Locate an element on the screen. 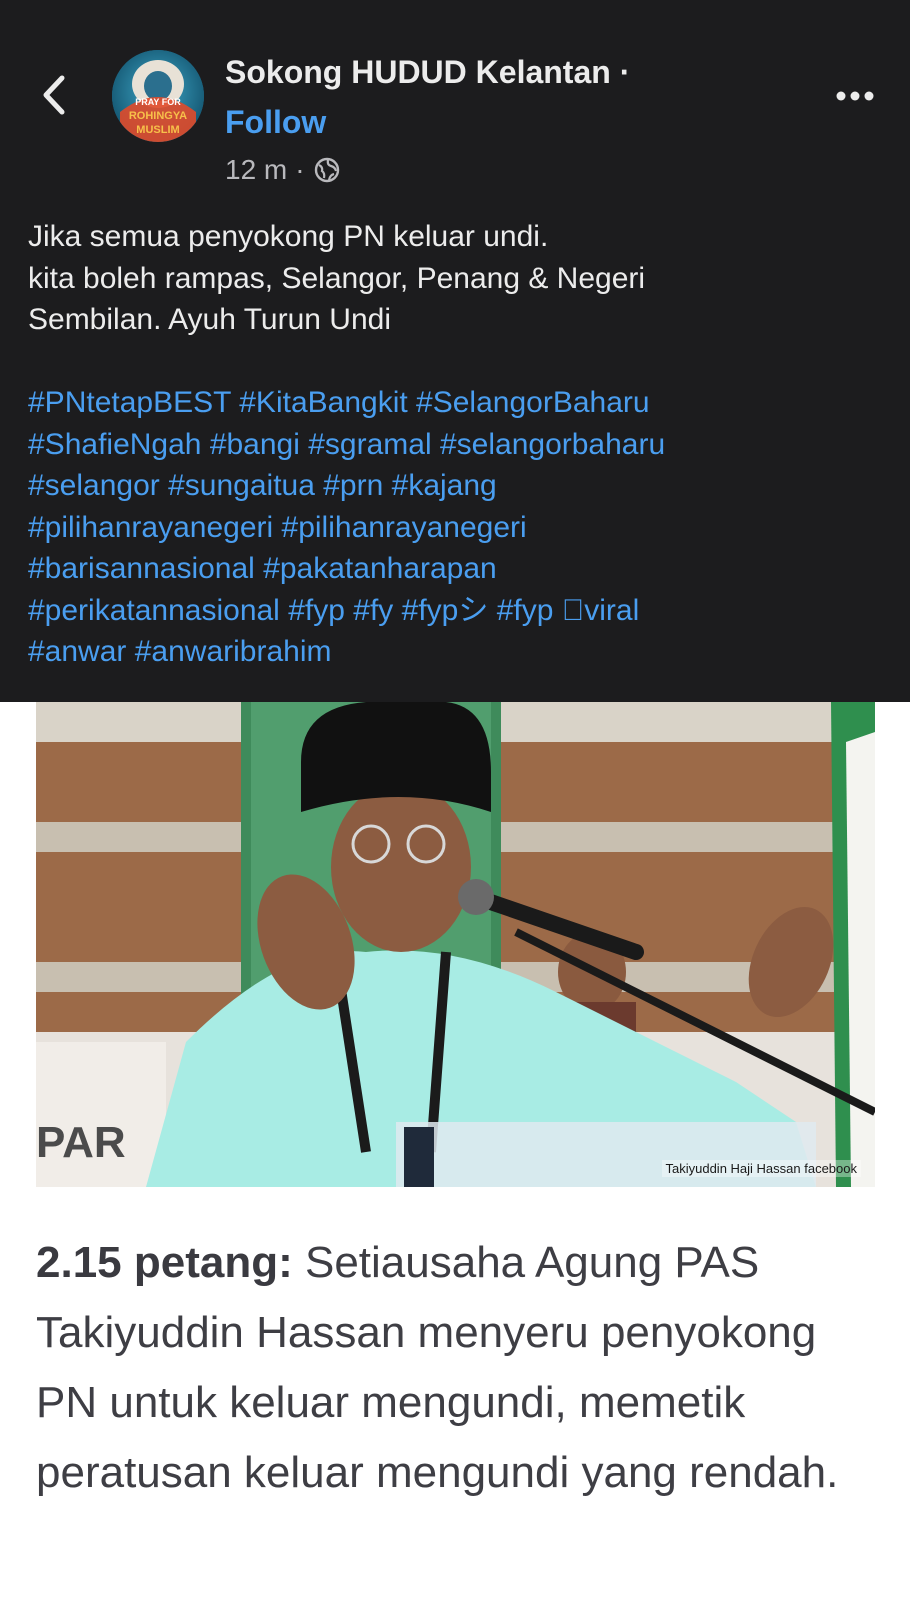 The width and height of the screenshot is (910, 1600). hashtag-line: #barisannasional #pakatanharapan is located at coordinates (463, 569).